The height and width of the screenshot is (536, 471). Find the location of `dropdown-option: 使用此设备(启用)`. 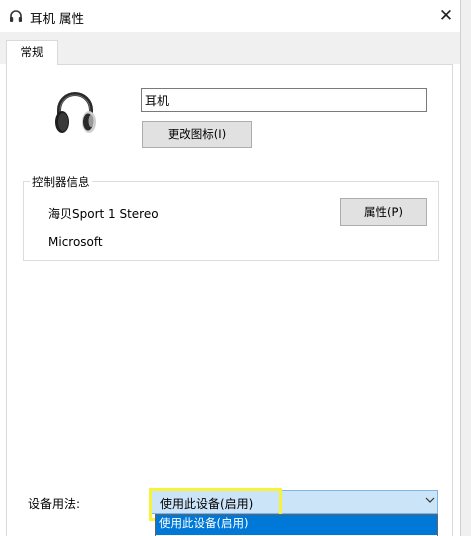

dropdown-option: 使用此设备(启用) is located at coordinates (296, 525).